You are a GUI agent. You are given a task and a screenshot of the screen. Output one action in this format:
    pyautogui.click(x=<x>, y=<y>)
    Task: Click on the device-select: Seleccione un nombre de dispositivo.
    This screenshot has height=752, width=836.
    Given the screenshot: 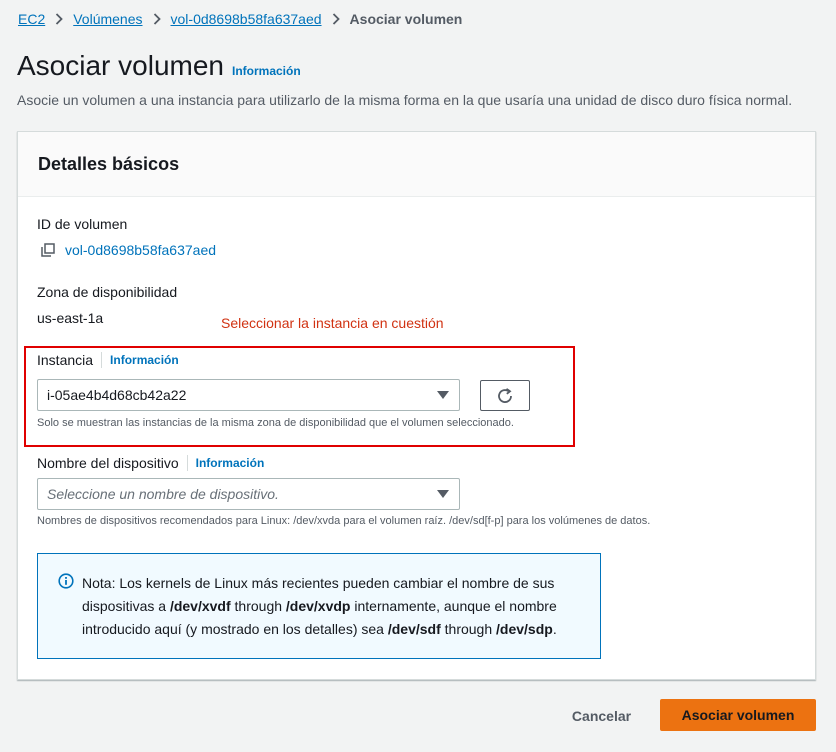 What is the action you would take?
    pyautogui.click(x=248, y=494)
    